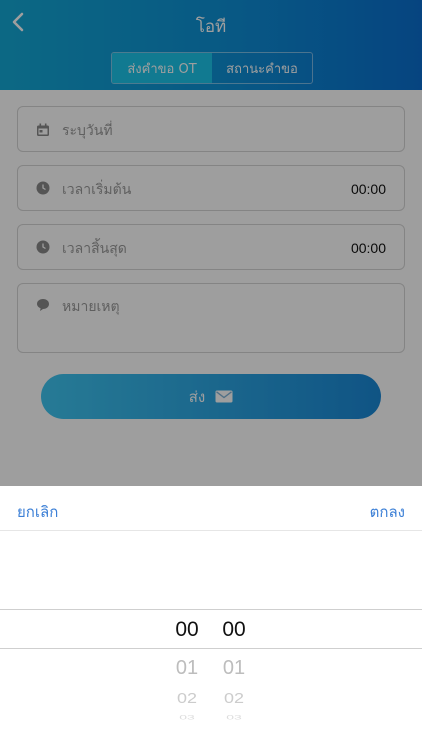  What do you see at coordinates (211, 508) in the screenshot?
I see `picker-toolbar: ยกเลิก ตกลง` at bounding box center [211, 508].